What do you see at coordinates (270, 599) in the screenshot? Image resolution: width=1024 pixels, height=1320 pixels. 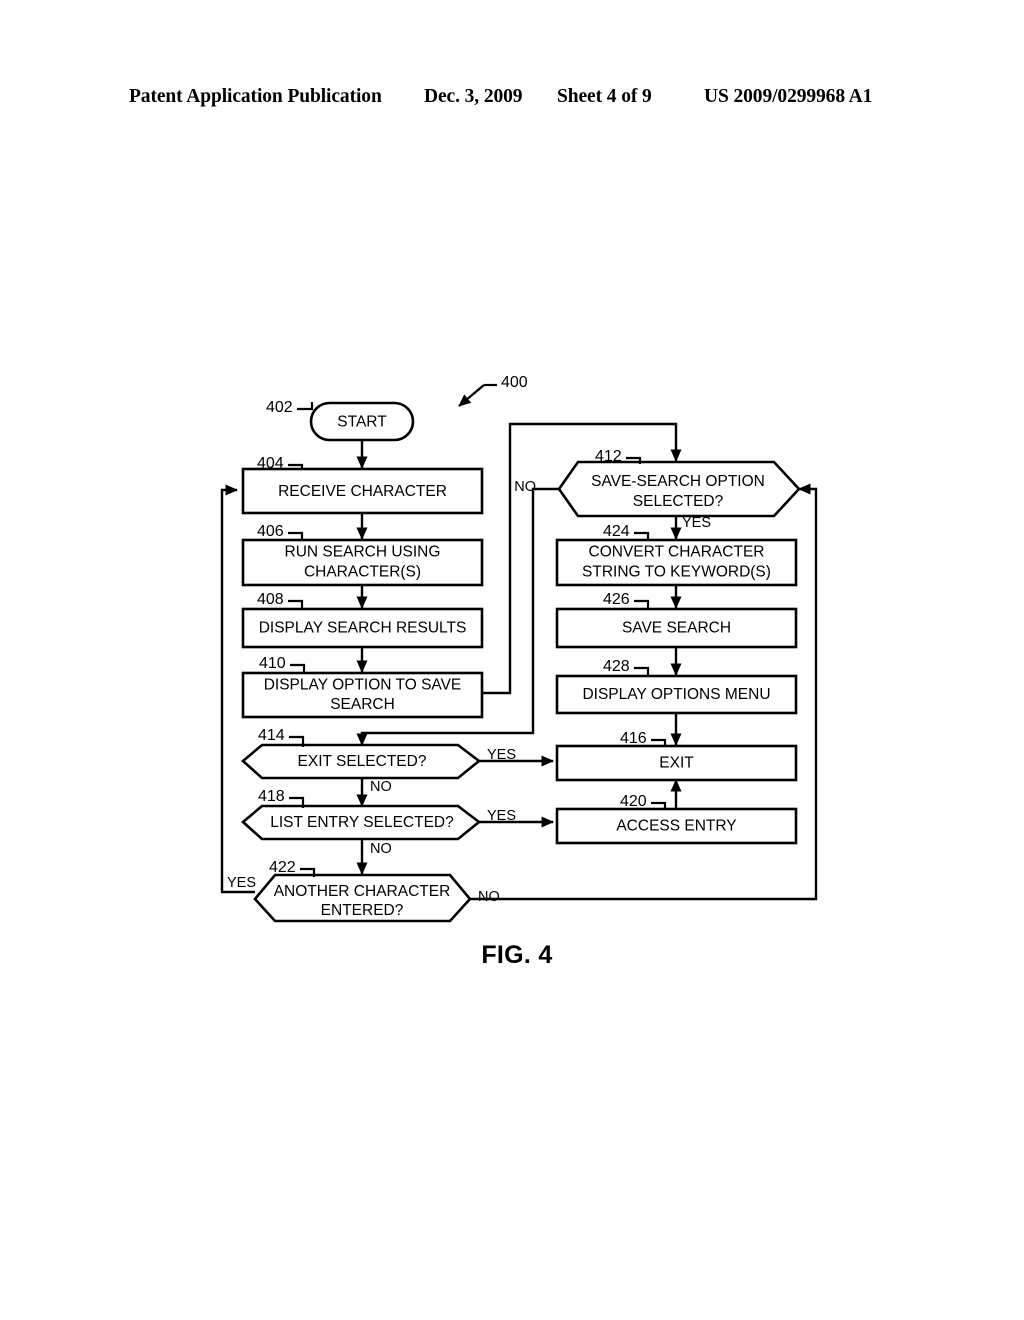 I see `ref-408: 408` at bounding box center [270, 599].